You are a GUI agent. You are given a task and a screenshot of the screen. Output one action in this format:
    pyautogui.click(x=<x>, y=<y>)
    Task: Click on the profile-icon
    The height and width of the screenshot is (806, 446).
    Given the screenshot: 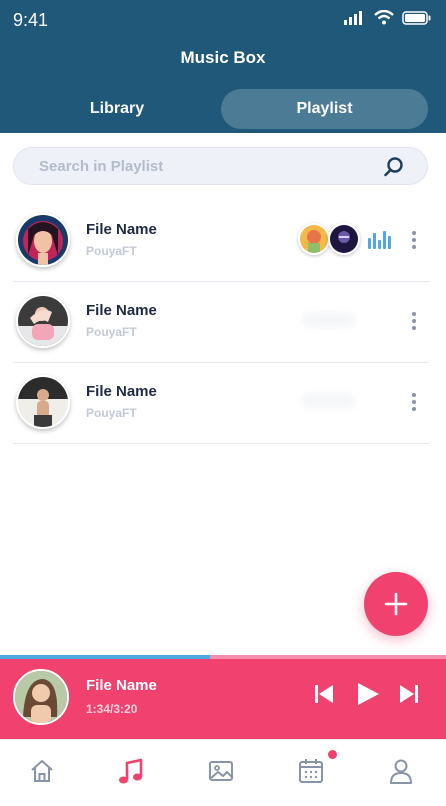 What is the action you would take?
    pyautogui.click(x=401, y=771)
    